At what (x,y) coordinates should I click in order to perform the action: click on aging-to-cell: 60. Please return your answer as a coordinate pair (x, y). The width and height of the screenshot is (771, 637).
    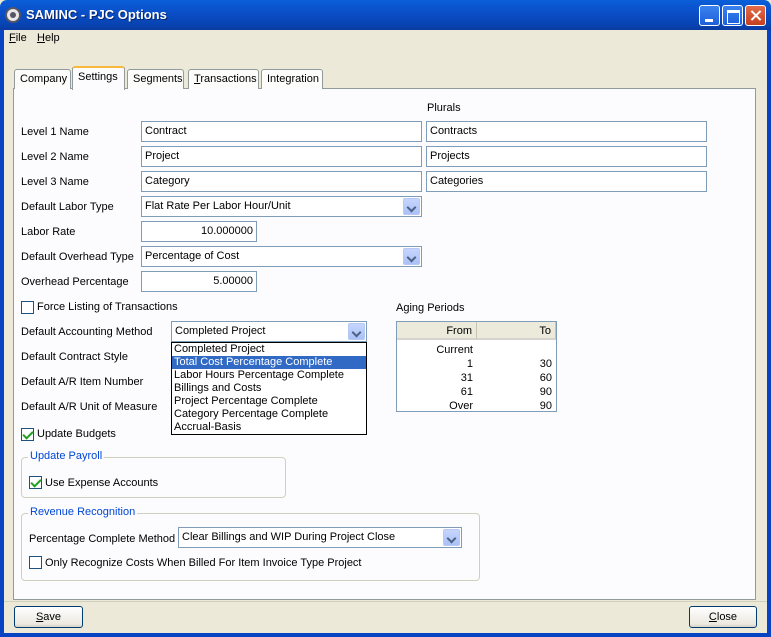
    Looking at the image, I should click on (516, 378).